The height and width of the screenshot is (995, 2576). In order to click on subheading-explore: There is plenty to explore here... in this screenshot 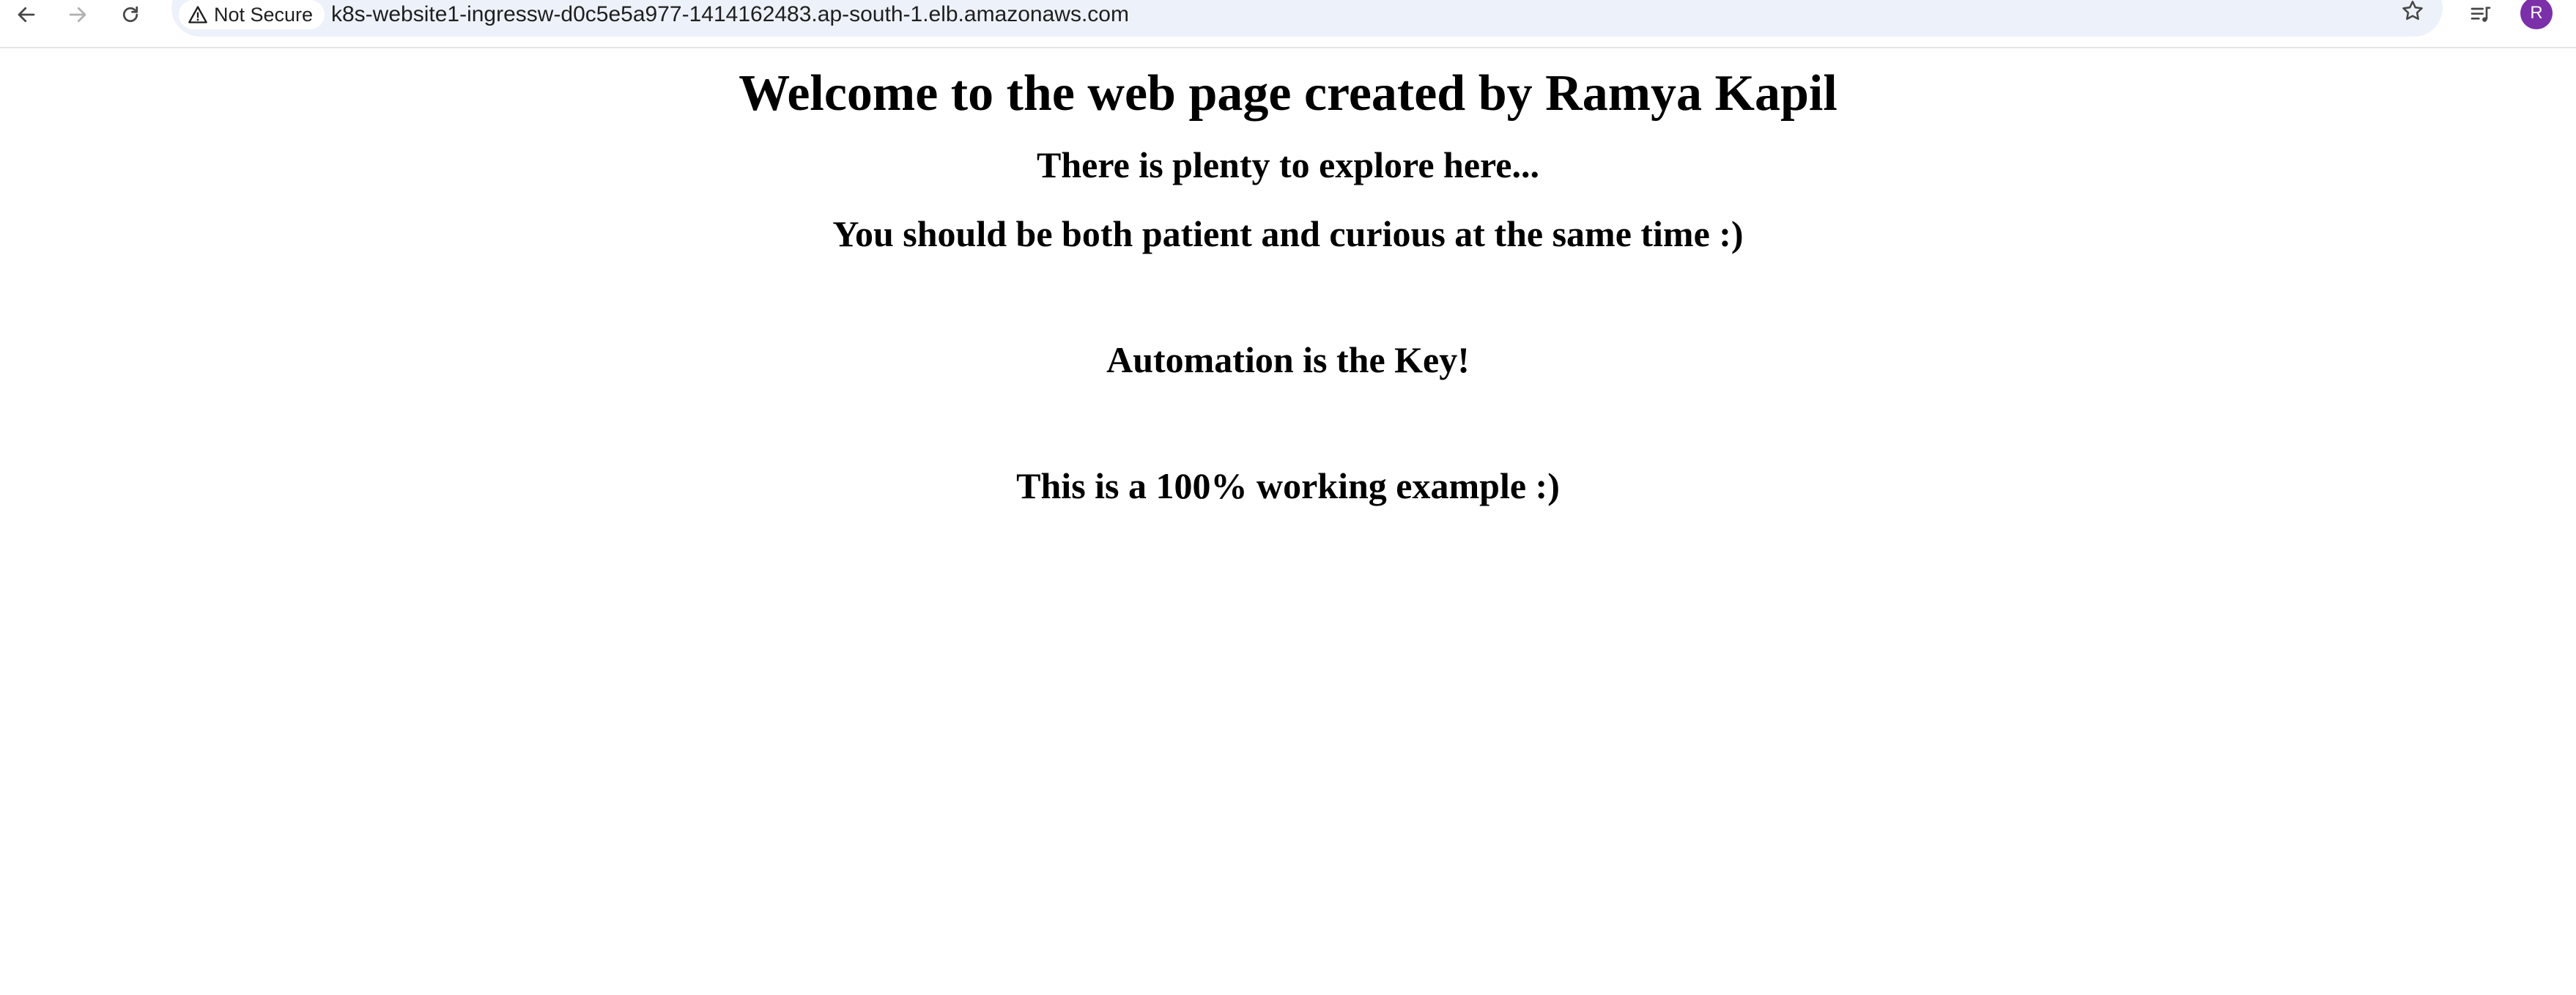, I will do `click(1288, 164)`.